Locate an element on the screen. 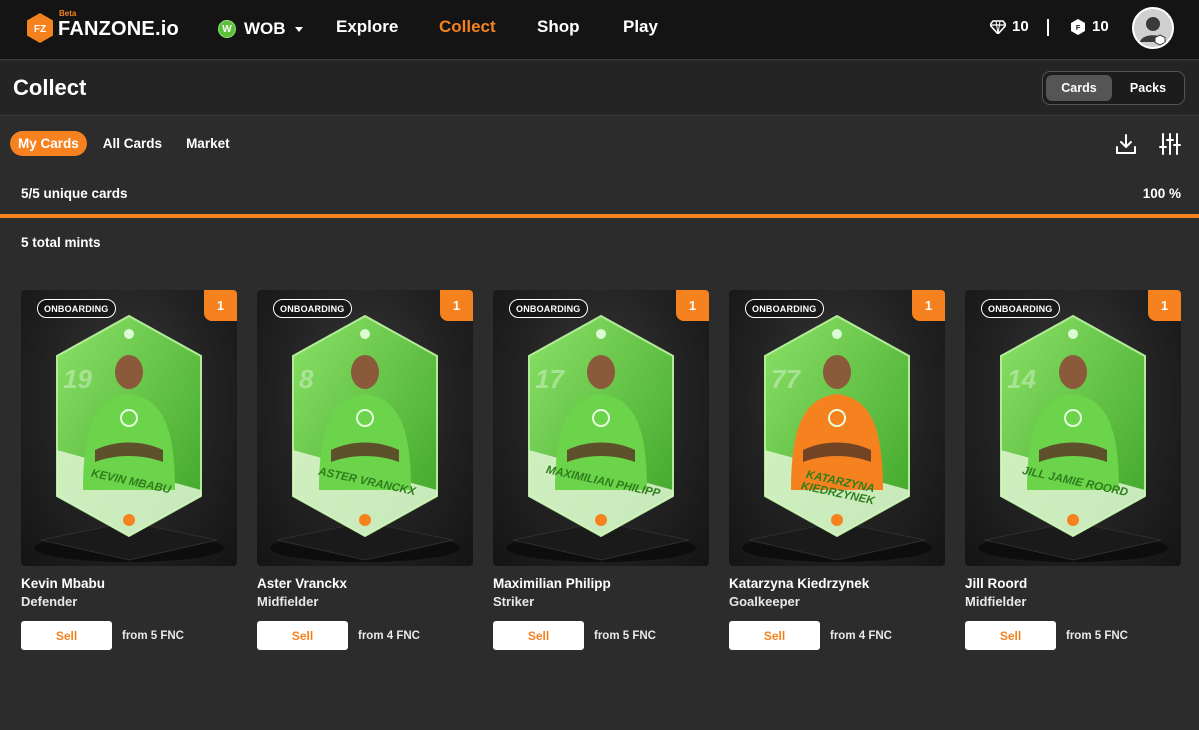 The width and height of the screenshot is (1199, 730). nav-explore: Explore is located at coordinates (367, 27).